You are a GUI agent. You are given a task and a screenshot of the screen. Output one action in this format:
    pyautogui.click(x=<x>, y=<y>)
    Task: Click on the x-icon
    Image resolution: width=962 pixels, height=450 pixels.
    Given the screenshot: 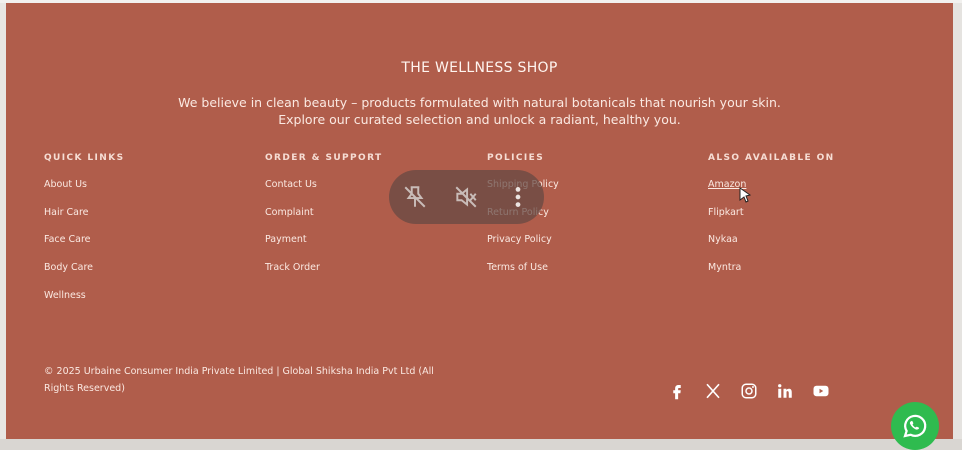 What is the action you would take?
    pyautogui.click(x=713, y=391)
    